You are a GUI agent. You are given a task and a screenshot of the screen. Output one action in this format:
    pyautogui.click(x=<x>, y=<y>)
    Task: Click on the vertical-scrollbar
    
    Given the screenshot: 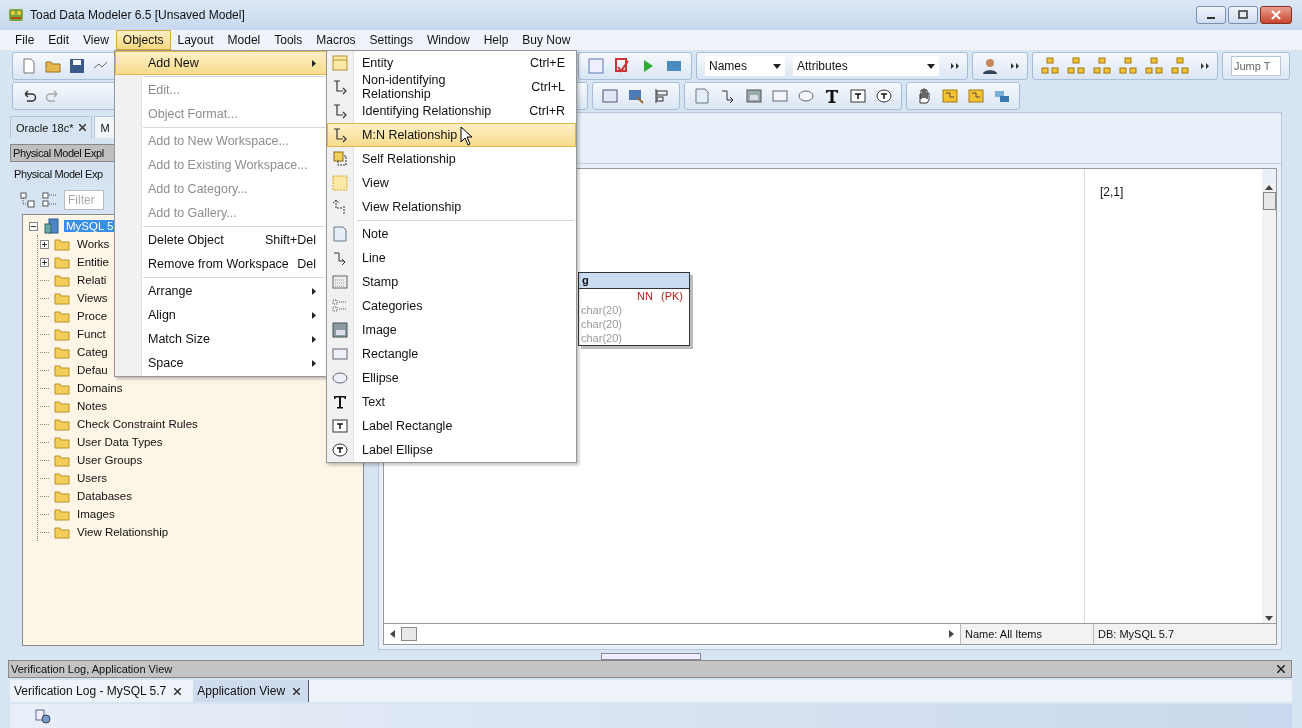 What is the action you would take?
    pyautogui.click(x=1269, y=403)
    